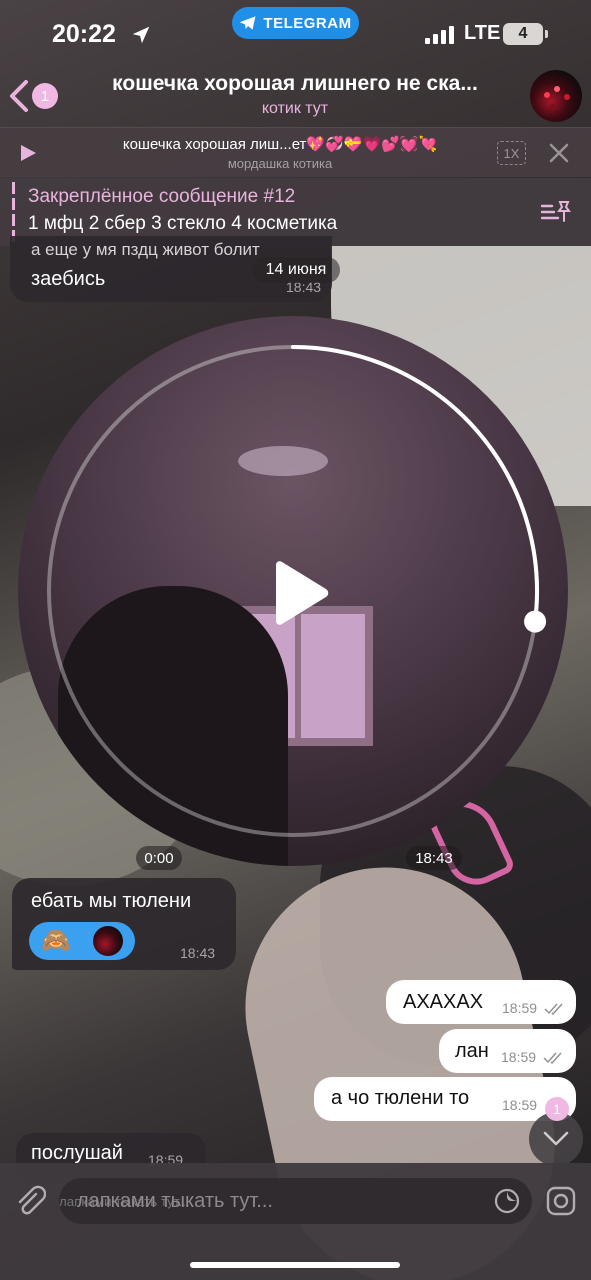 This screenshot has height=1280, width=591. What do you see at coordinates (183, 223) in the screenshot?
I see `pinned-text: 1 мфц 2 сбер 3 стекло 4 косметика` at bounding box center [183, 223].